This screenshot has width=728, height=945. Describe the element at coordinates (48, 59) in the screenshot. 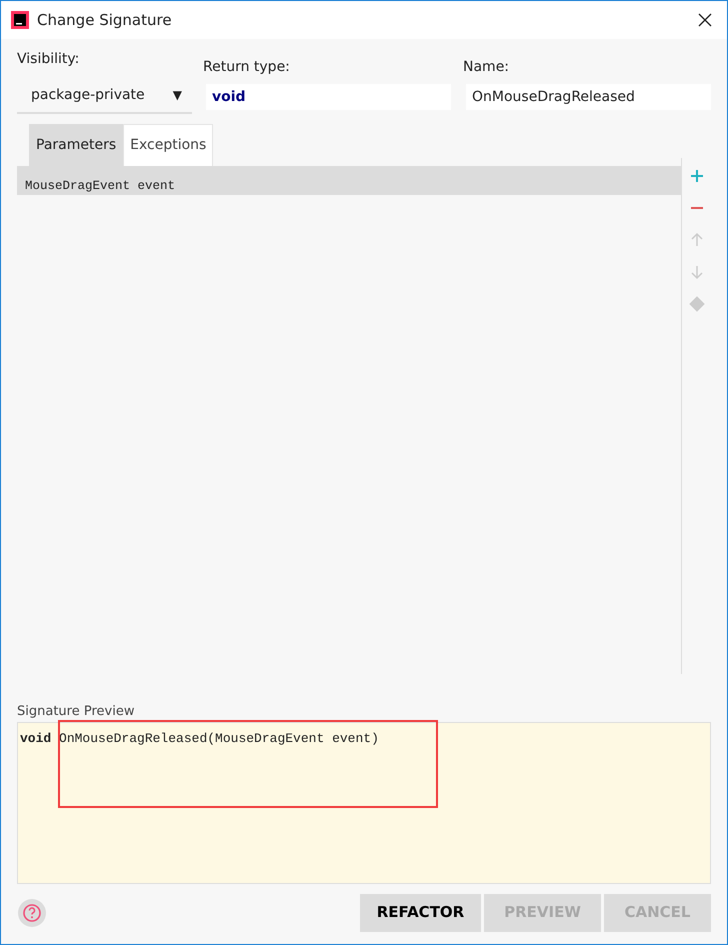

I see `visibility-label: Visibility:` at that location.